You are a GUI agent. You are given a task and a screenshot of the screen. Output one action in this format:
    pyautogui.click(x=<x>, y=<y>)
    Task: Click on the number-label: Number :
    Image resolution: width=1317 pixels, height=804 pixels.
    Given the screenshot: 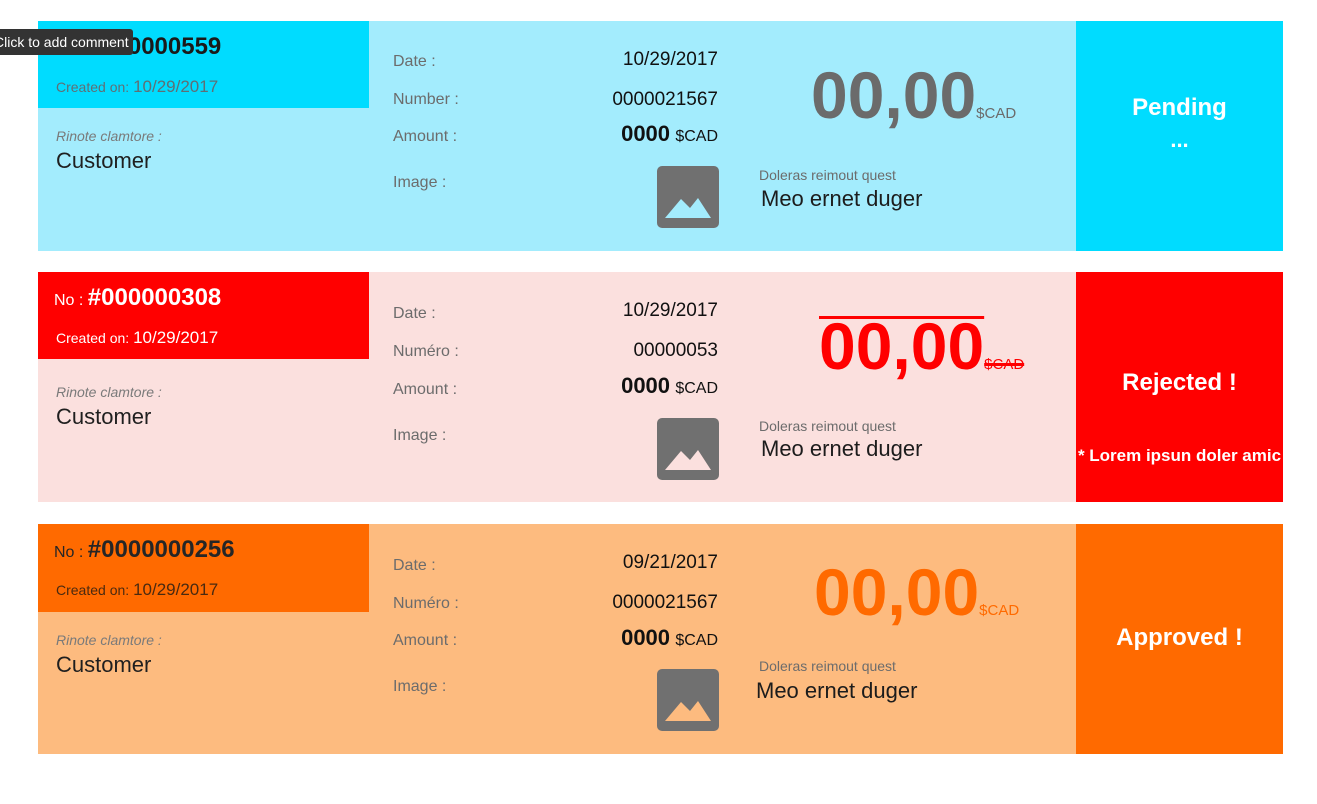 What is the action you would take?
    pyautogui.click(x=426, y=99)
    